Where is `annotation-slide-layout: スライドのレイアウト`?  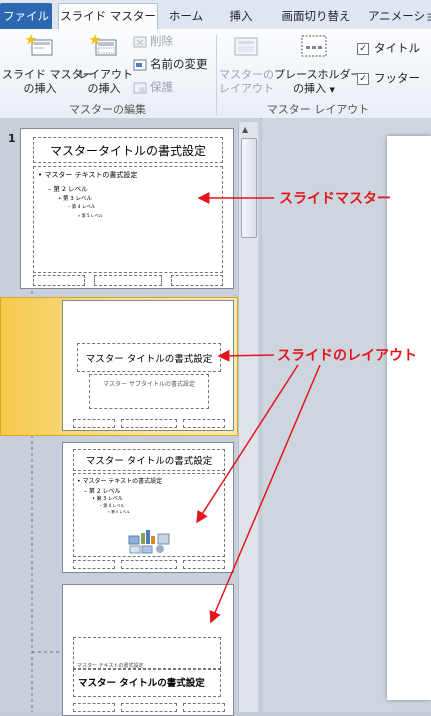 annotation-slide-layout: スライドのレイアウト is located at coordinates (347, 356).